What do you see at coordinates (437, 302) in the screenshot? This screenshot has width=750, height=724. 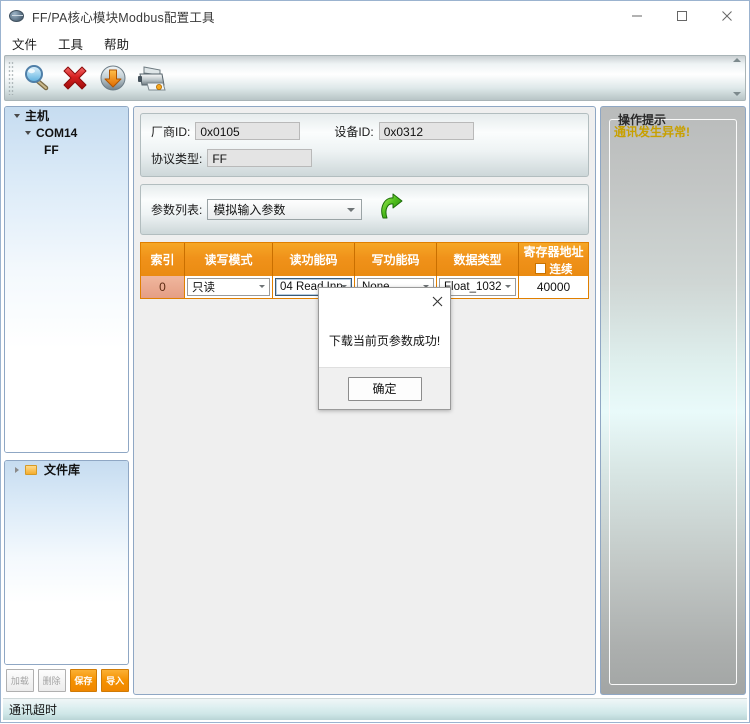 I see `dialog-close-icon` at bounding box center [437, 302].